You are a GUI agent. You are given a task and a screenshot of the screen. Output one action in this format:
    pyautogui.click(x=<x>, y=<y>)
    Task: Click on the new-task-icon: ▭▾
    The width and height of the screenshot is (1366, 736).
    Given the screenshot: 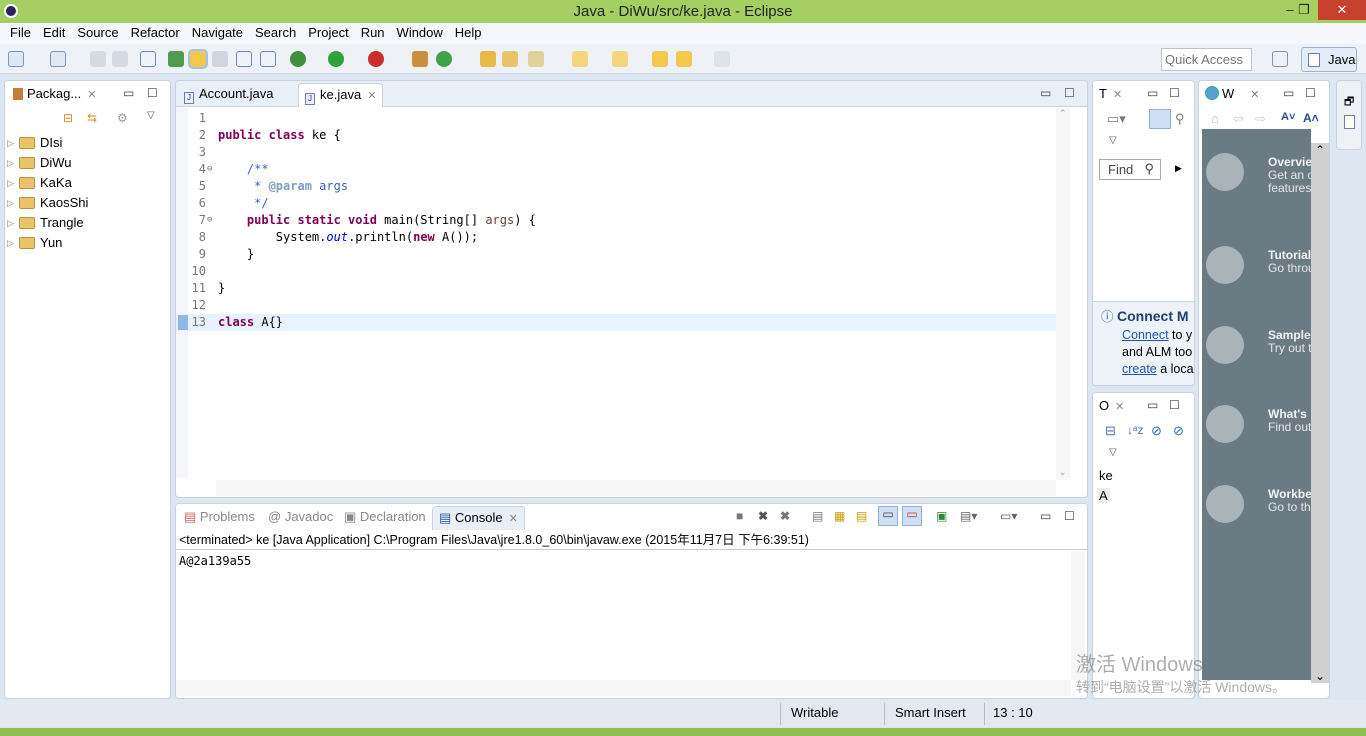 What is the action you would take?
    pyautogui.click(x=1116, y=119)
    